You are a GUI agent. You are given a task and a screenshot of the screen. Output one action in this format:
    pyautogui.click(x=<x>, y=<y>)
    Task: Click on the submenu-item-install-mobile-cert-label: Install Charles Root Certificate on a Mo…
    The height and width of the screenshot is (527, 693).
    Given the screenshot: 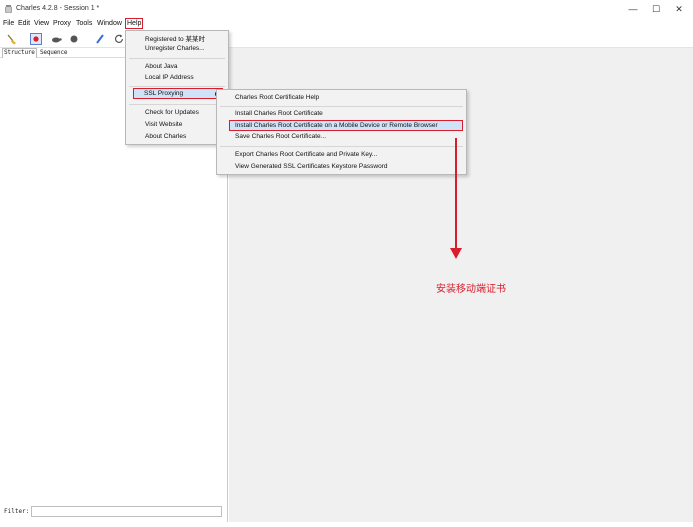 What is the action you would take?
    pyautogui.click(x=336, y=125)
    